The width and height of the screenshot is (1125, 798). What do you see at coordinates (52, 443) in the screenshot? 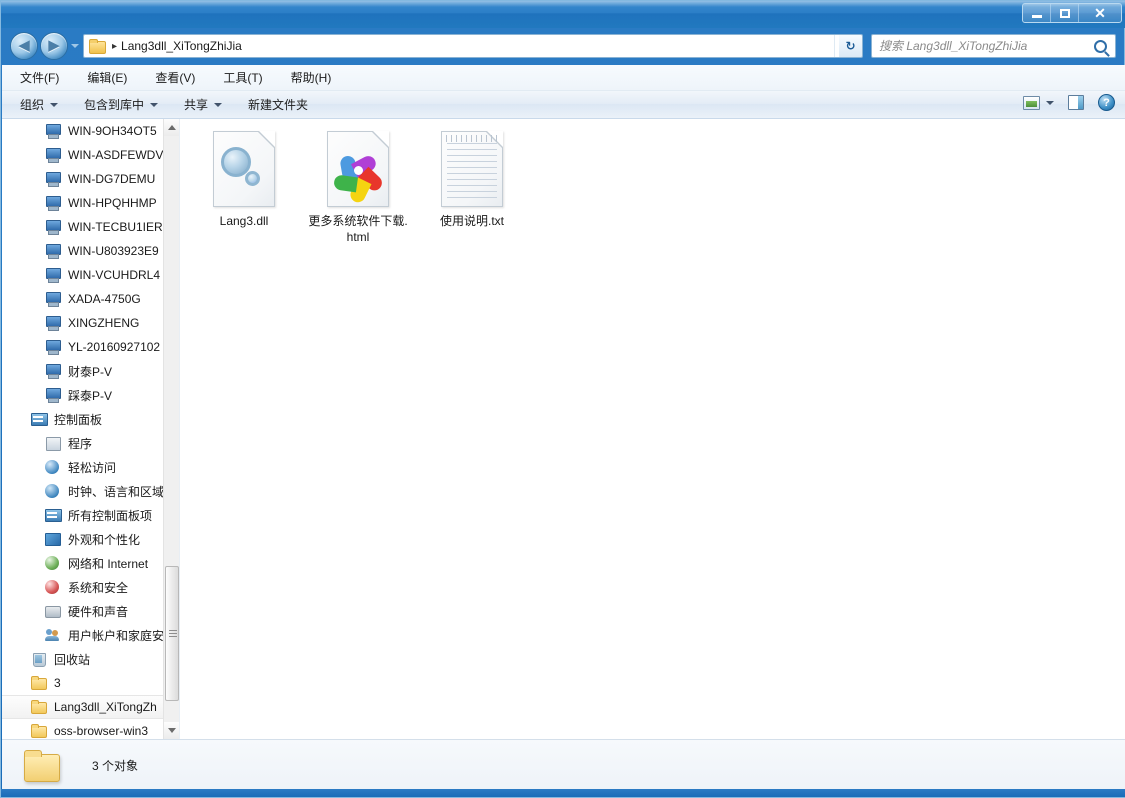
I see `programs-icon` at bounding box center [52, 443].